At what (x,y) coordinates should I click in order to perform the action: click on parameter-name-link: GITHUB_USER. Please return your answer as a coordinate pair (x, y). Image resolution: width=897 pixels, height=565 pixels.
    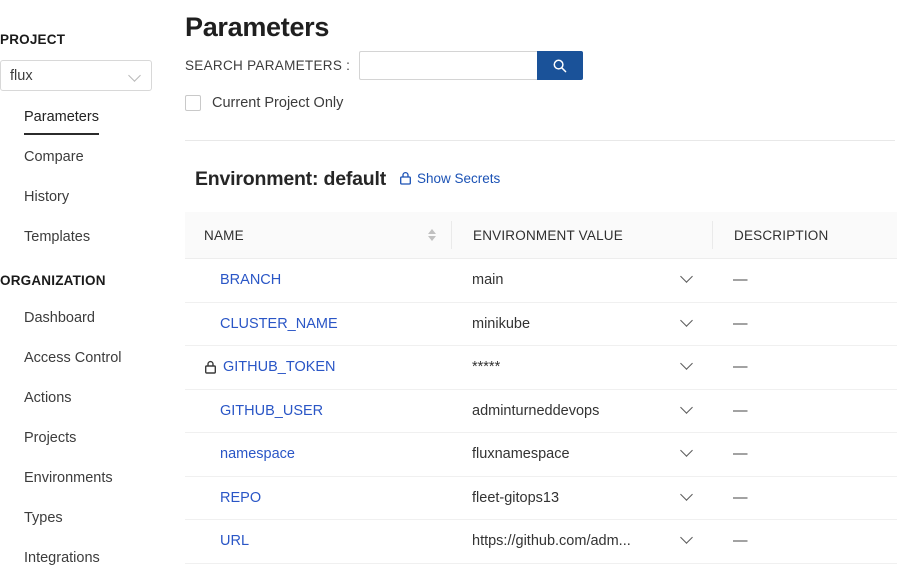
    Looking at the image, I should click on (271, 411).